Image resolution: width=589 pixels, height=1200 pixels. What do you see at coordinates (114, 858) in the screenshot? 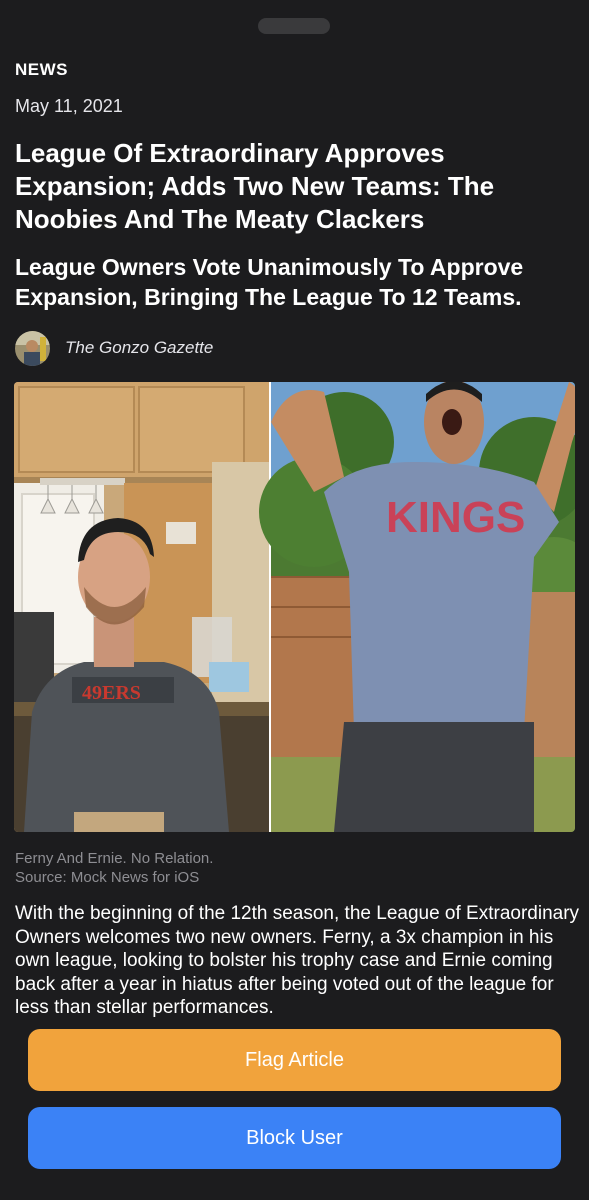
I see `caption-text: Ferny And Ernie. No Relation.` at bounding box center [114, 858].